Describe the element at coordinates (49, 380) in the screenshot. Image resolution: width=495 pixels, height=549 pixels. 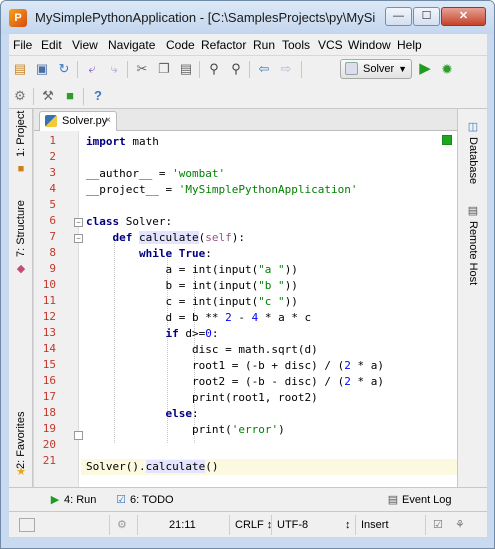
I see `line-number: 16` at that location.